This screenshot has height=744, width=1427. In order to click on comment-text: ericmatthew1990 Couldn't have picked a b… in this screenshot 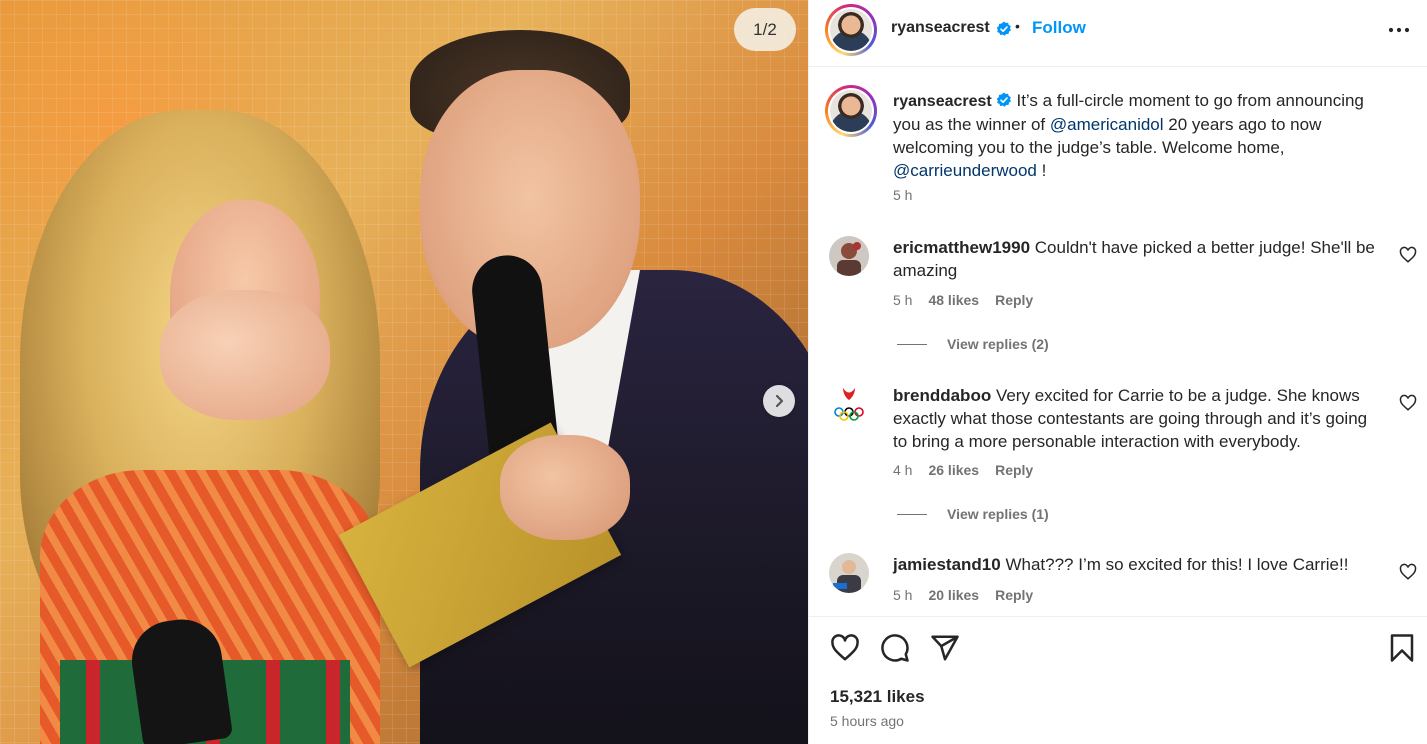, I will do `click(1138, 259)`.